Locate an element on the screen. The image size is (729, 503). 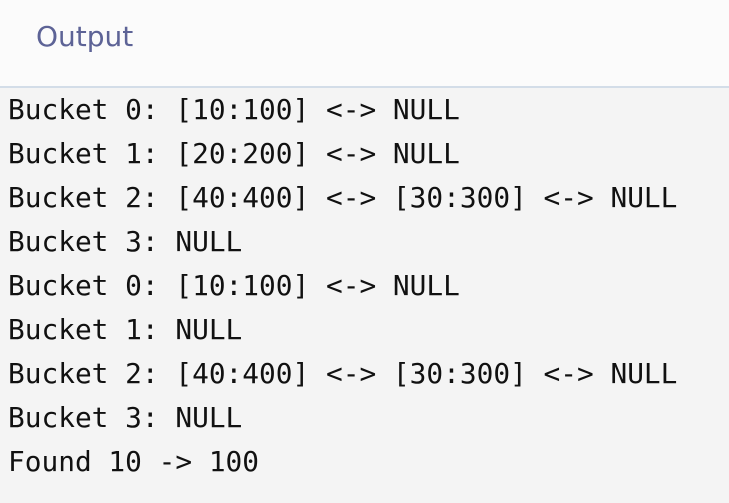
output-line: Bucket 1: NULL is located at coordinates (125, 329).